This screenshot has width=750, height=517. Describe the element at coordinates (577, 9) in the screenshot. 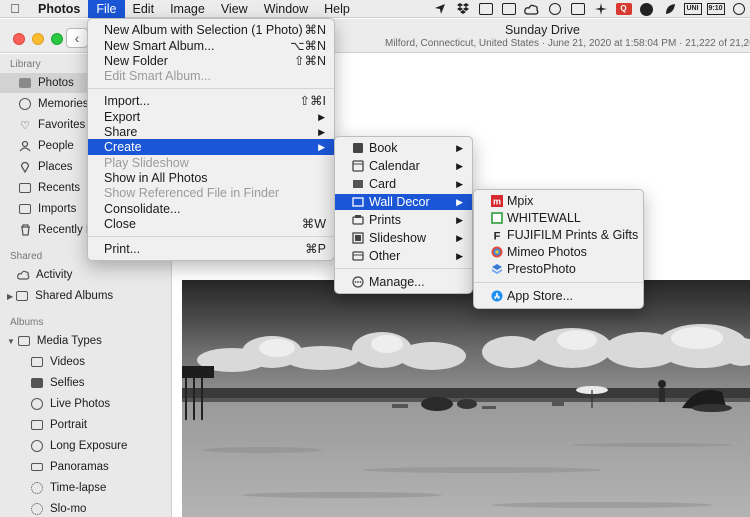

I see `vpn-icon` at that location.